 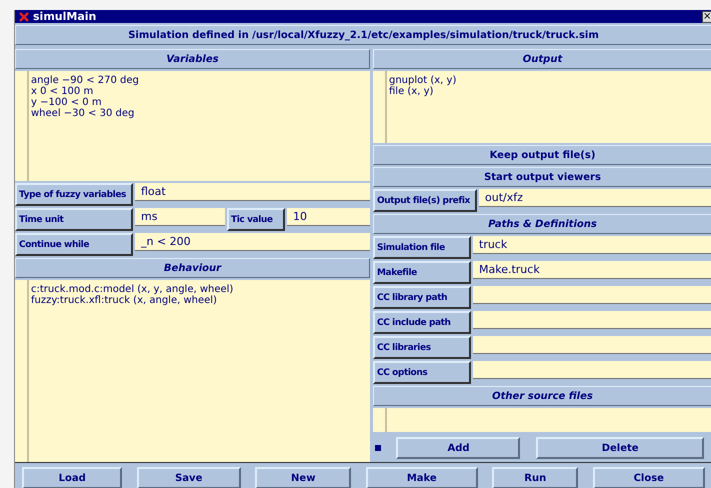 What do you see at coordinates (542, 224) in the screenshot?
I see `section-header: Paths & Definitions` at bounding box center [542, 224].